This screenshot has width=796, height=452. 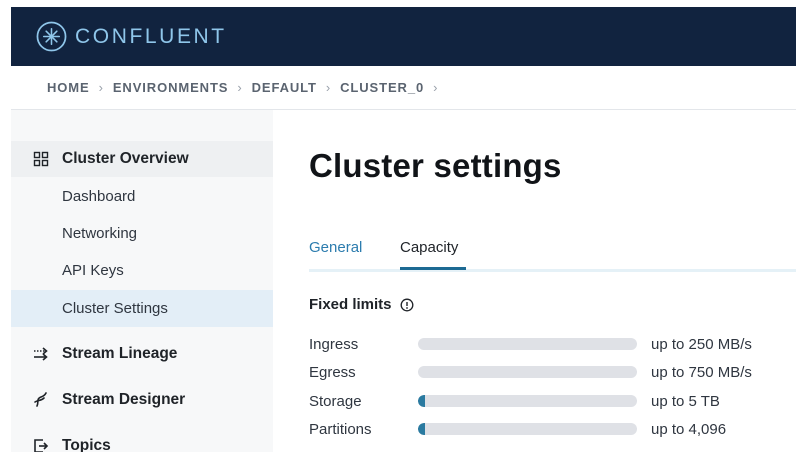 I want to click on limit-name: Ingress, so click(x=334, y=344).